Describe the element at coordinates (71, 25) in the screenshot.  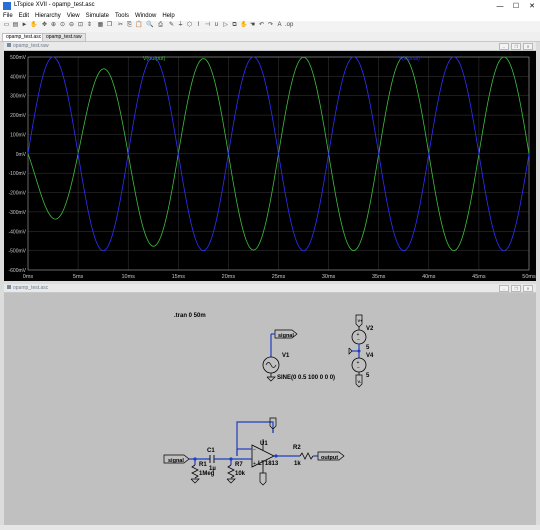
I see `zoom-out-icon: ⊖` at that location.